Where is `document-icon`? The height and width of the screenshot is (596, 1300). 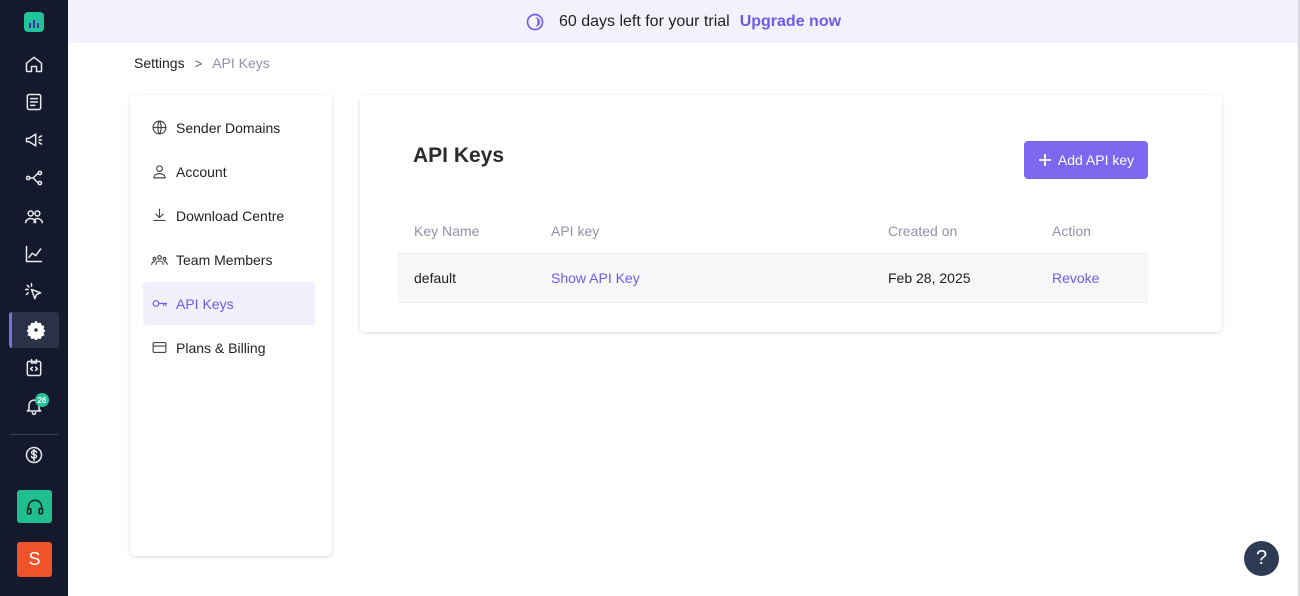
document-icon is located at coordinates (34, 102).